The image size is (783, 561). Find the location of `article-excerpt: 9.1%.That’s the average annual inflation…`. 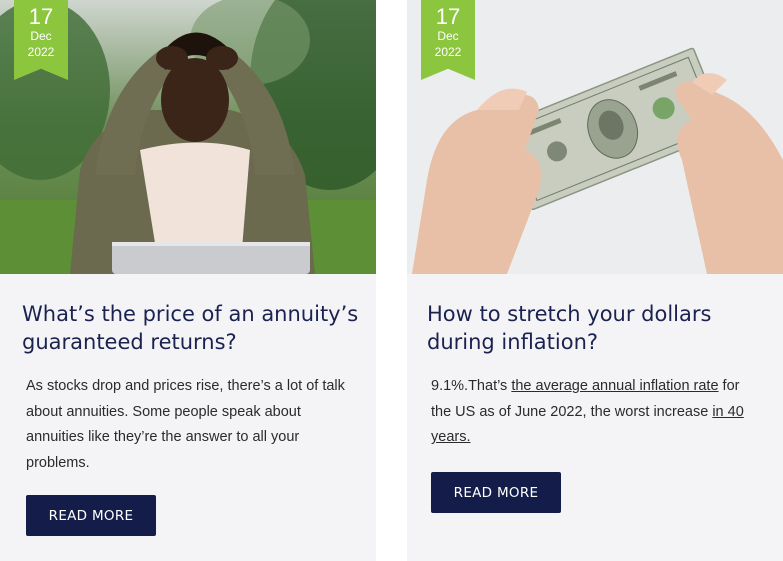

article-excerpt: 9.1%.That’s the average annual inflation… is located at coordinates (596, 412).